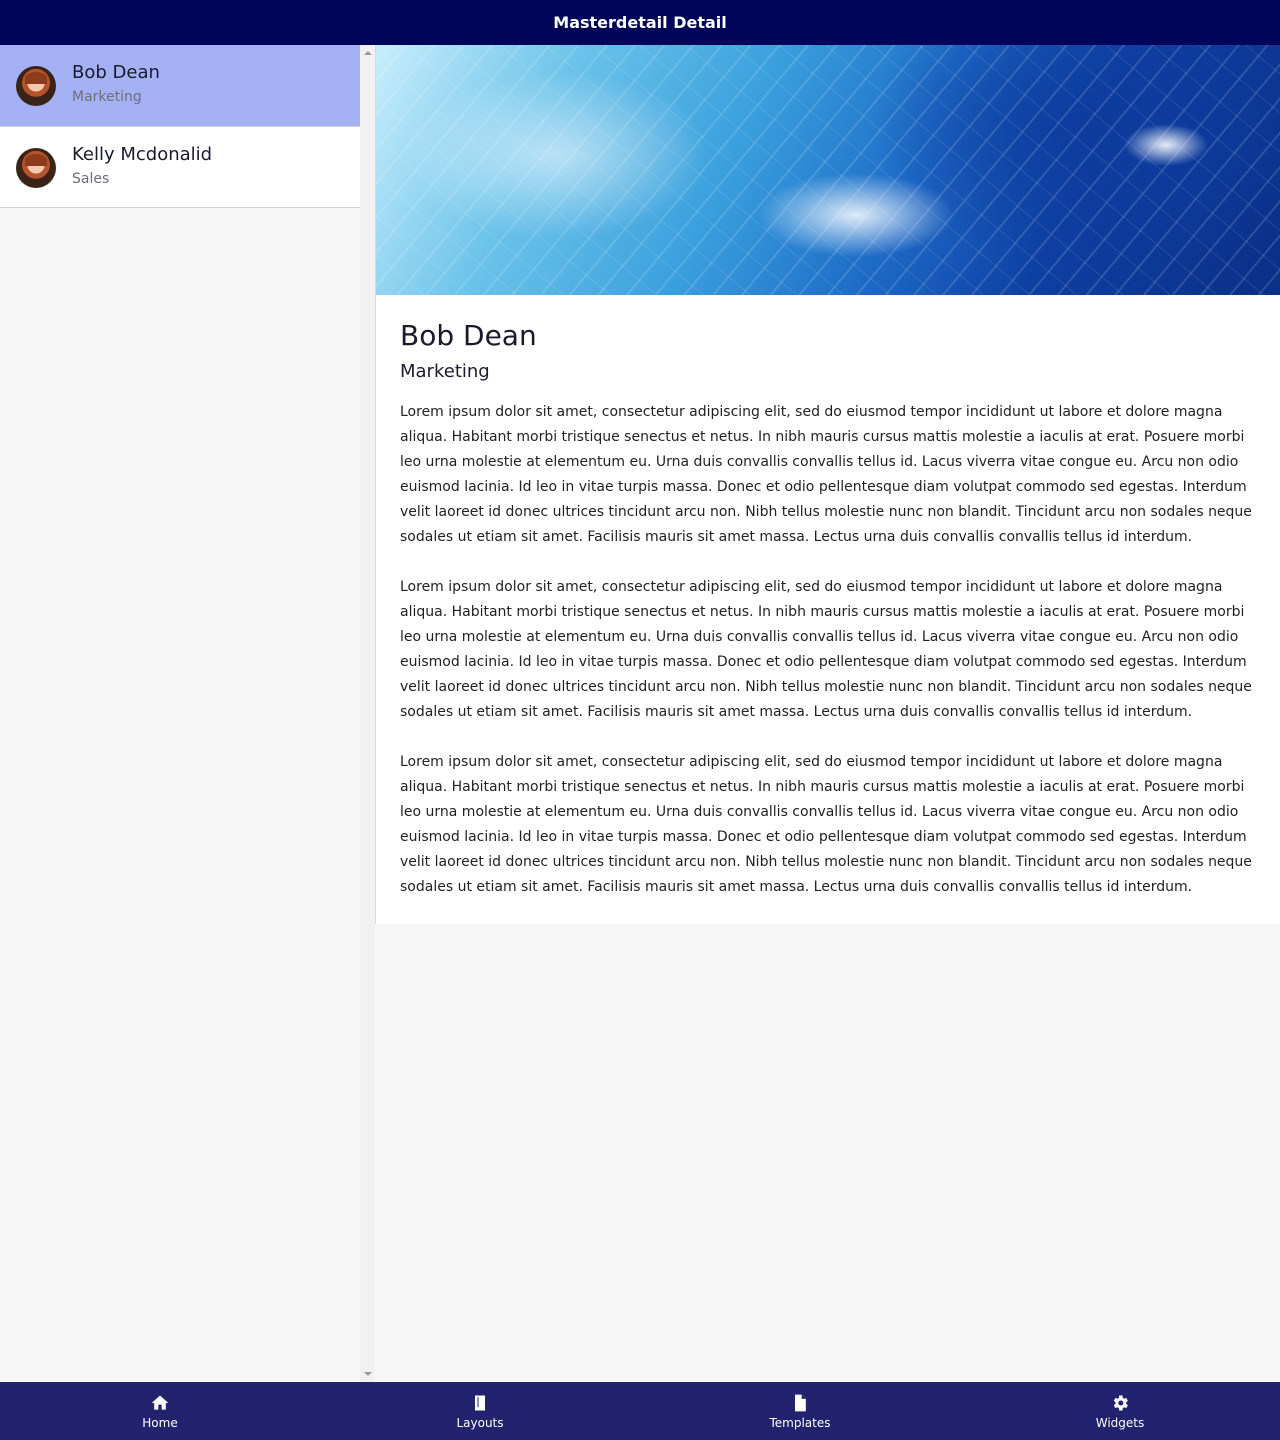 The height and width of the screenshot is (1440, 1280). Describe the element at coordinates (1120, 1402) in the screenshot. I see `gear-icon` at that location.